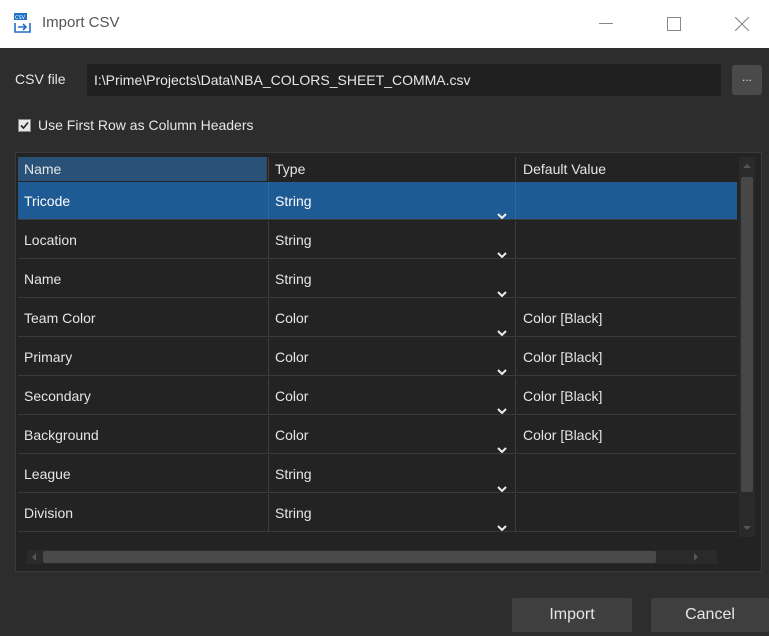 Image resolution: width=769 pixels, height=636 pixels. What do you see at coordinates (747, 528) in the screenshot?
I see `scroll-down-icon` at bounding box center [747, 528].